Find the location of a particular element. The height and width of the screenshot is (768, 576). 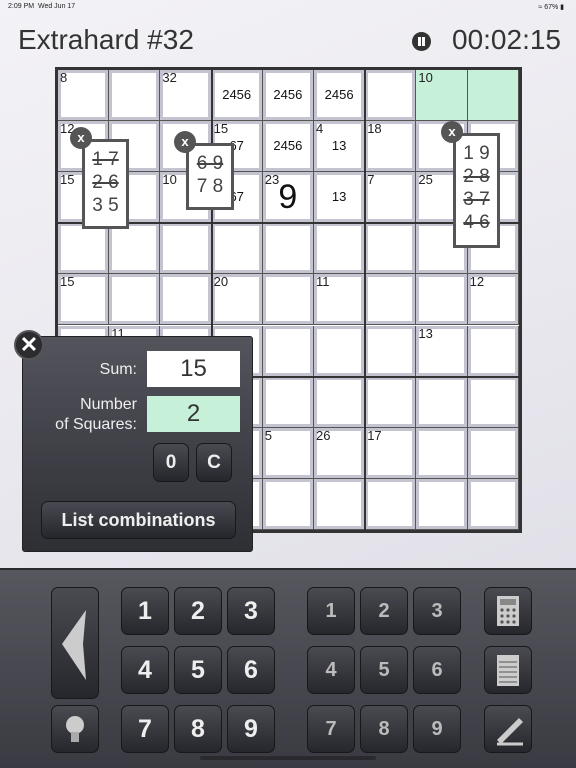

status-time: 2:09 PM Wed Jun 17 is located at coordinates (42, 6).